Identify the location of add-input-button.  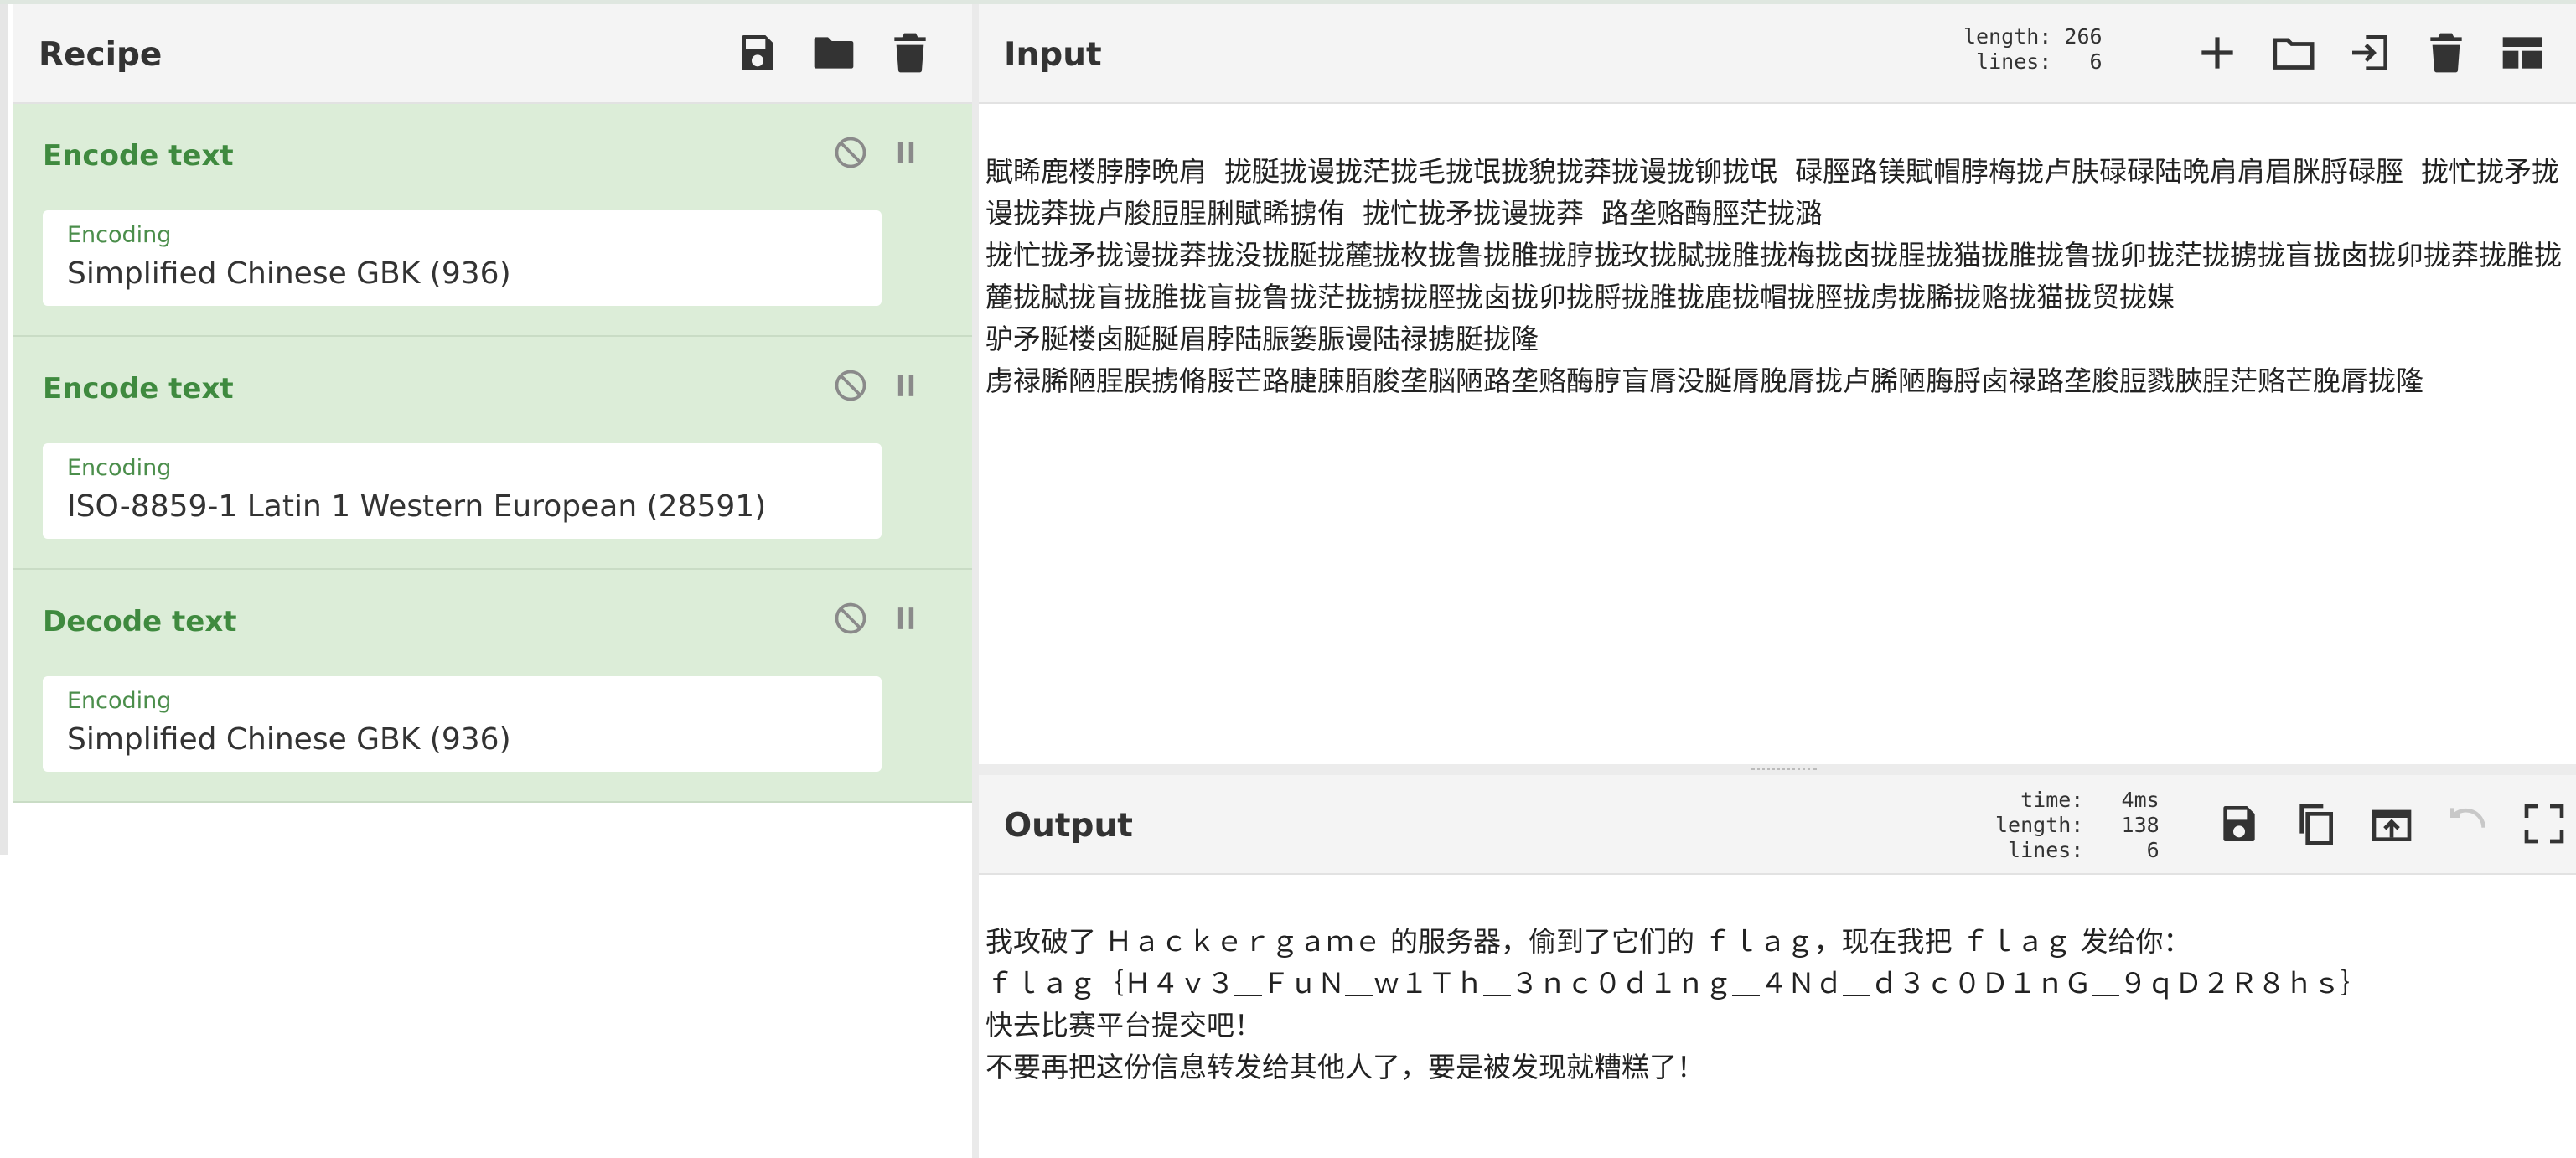
(2217, 53).